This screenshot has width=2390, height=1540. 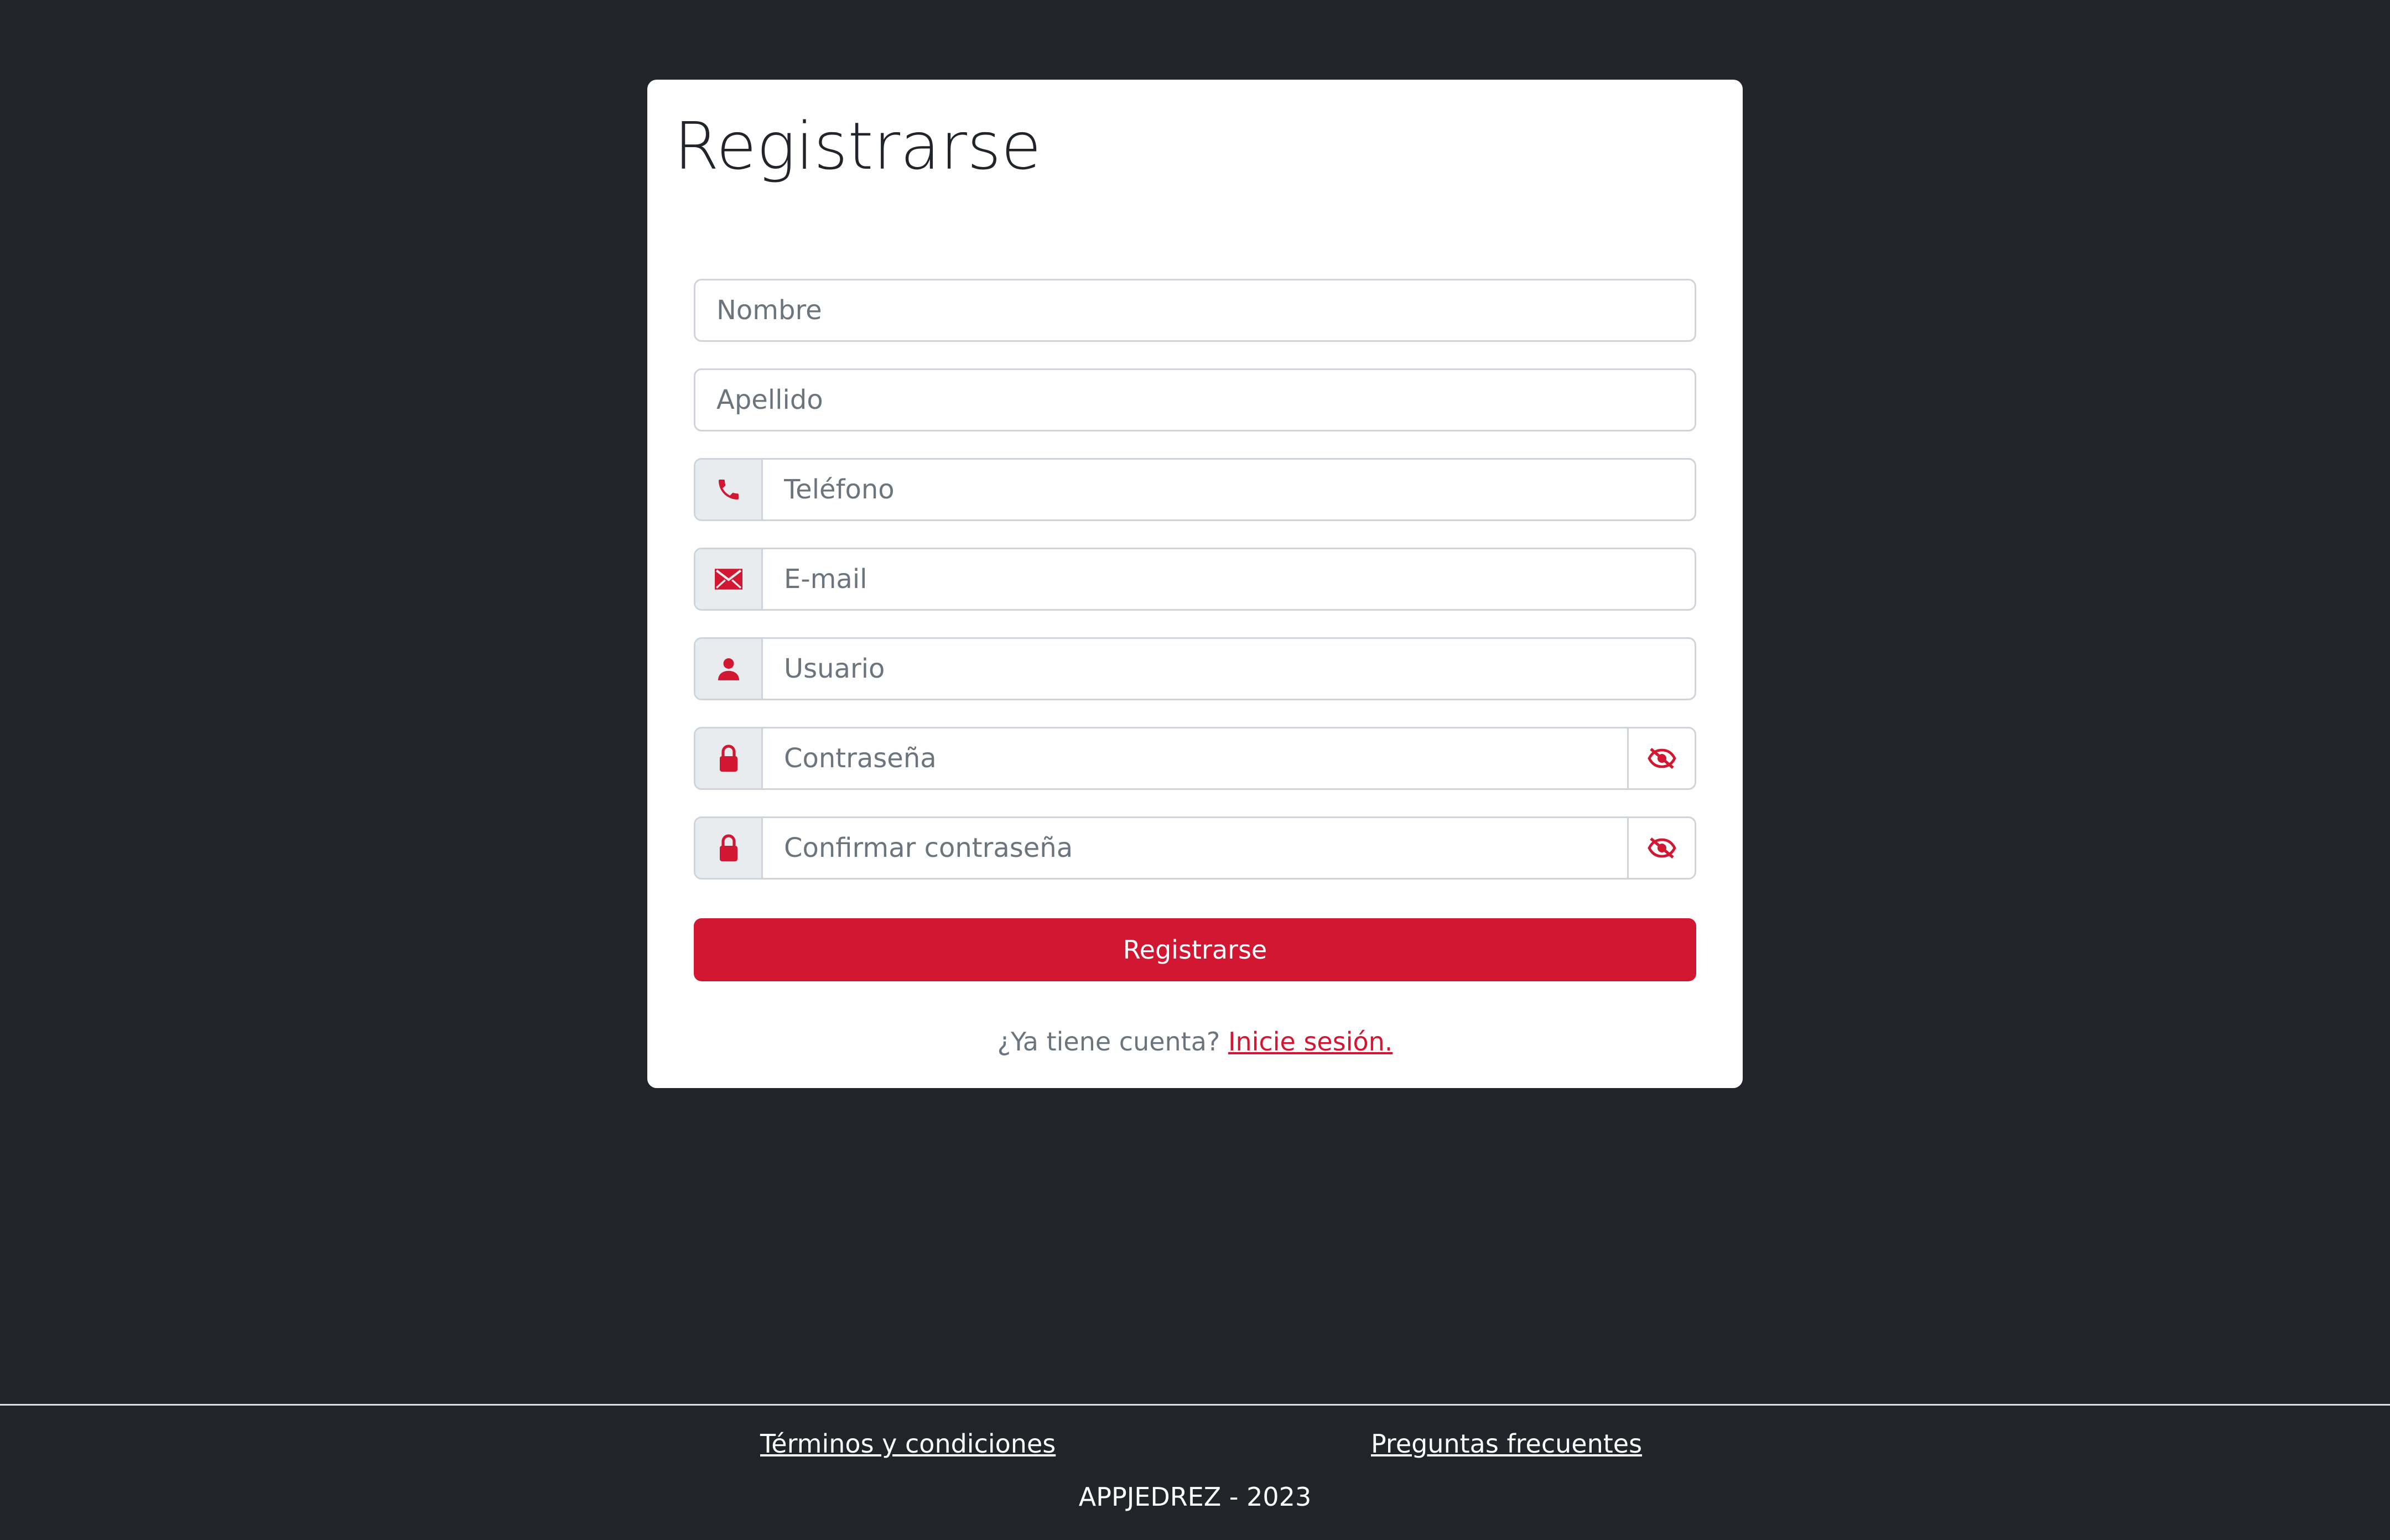 What do you see at coordinates (1229, 489) in the screenshot?
I see `telefono-input` at bounding box center [1229, 489].